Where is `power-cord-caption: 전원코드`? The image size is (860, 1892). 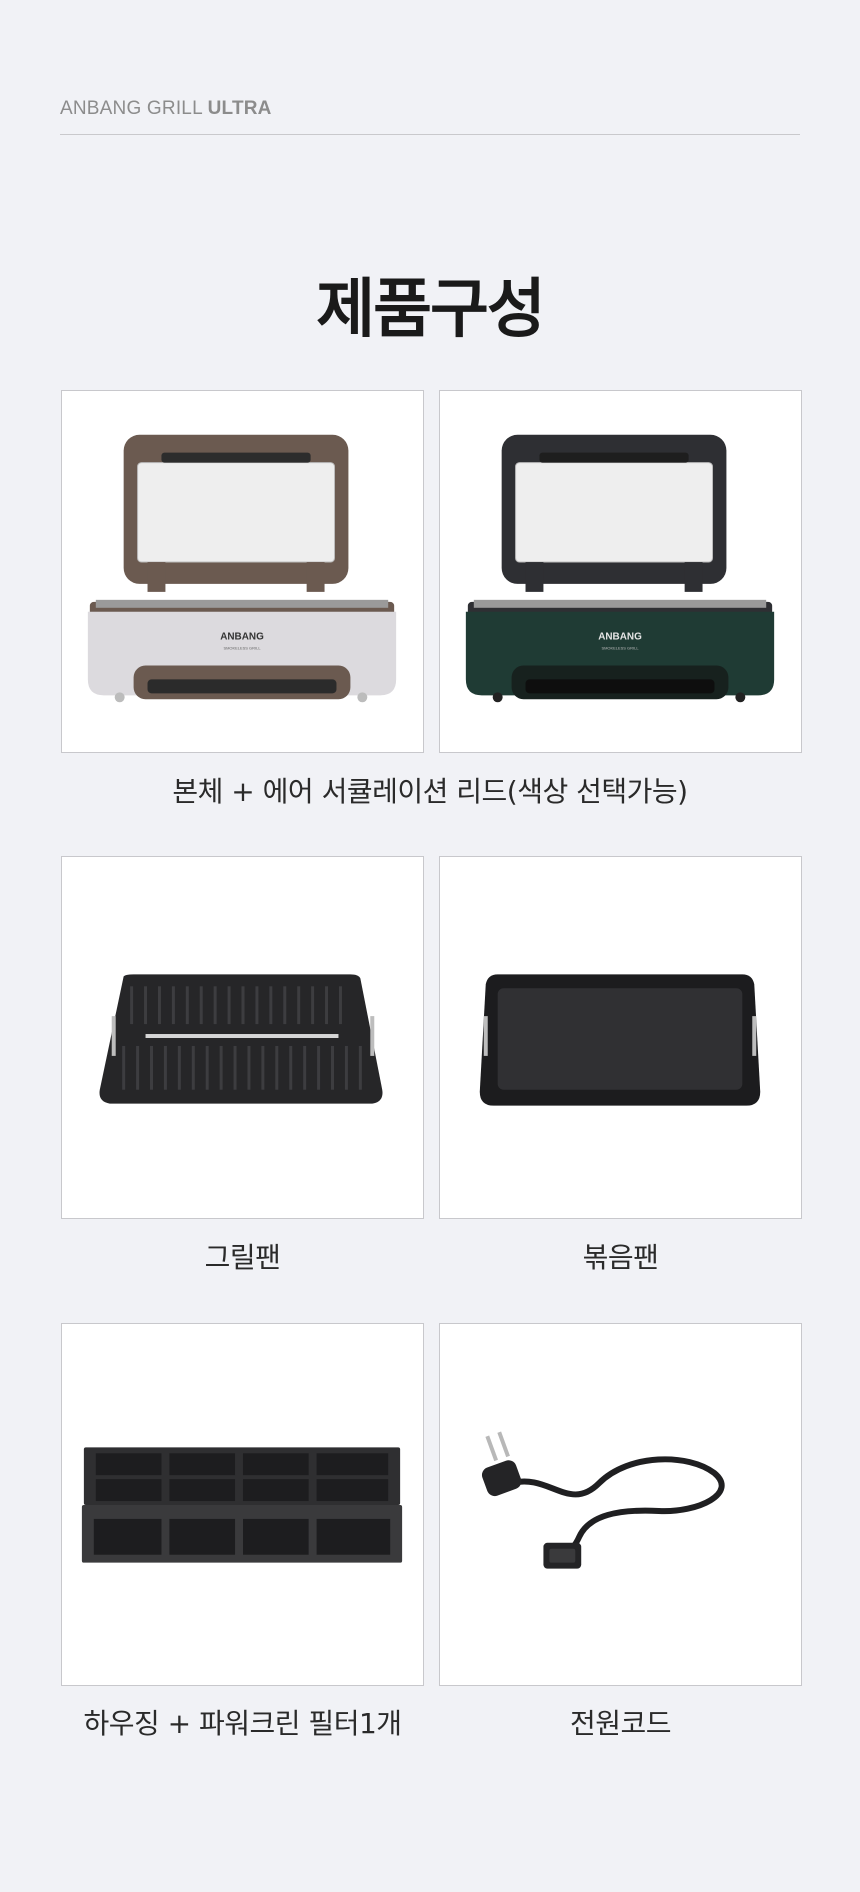 power-cord-caption: 전원코드 is located at coordinates (620, 1723).